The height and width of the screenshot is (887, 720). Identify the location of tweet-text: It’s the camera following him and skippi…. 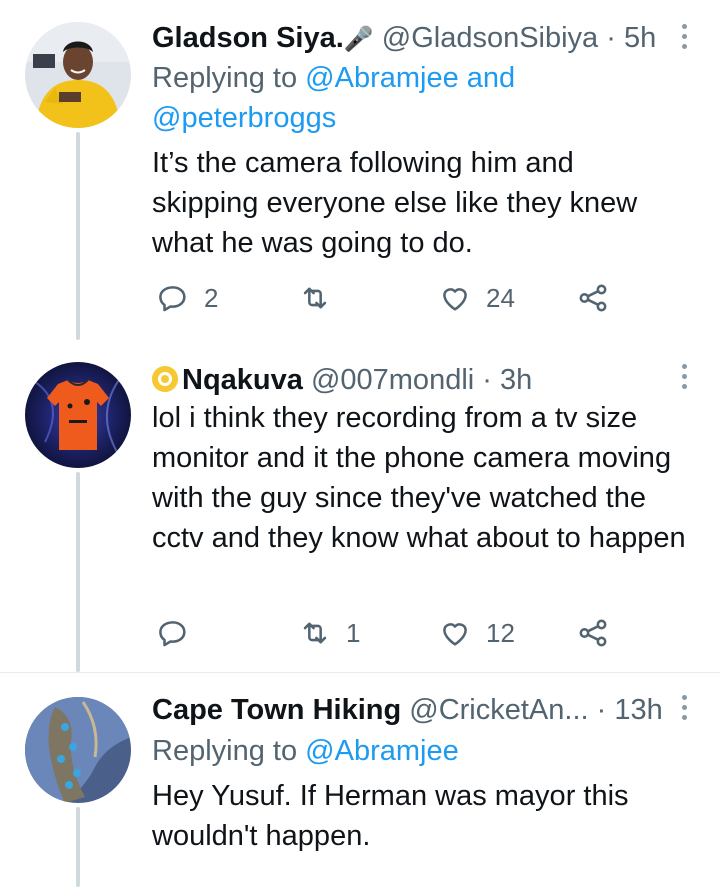
(395, 203).